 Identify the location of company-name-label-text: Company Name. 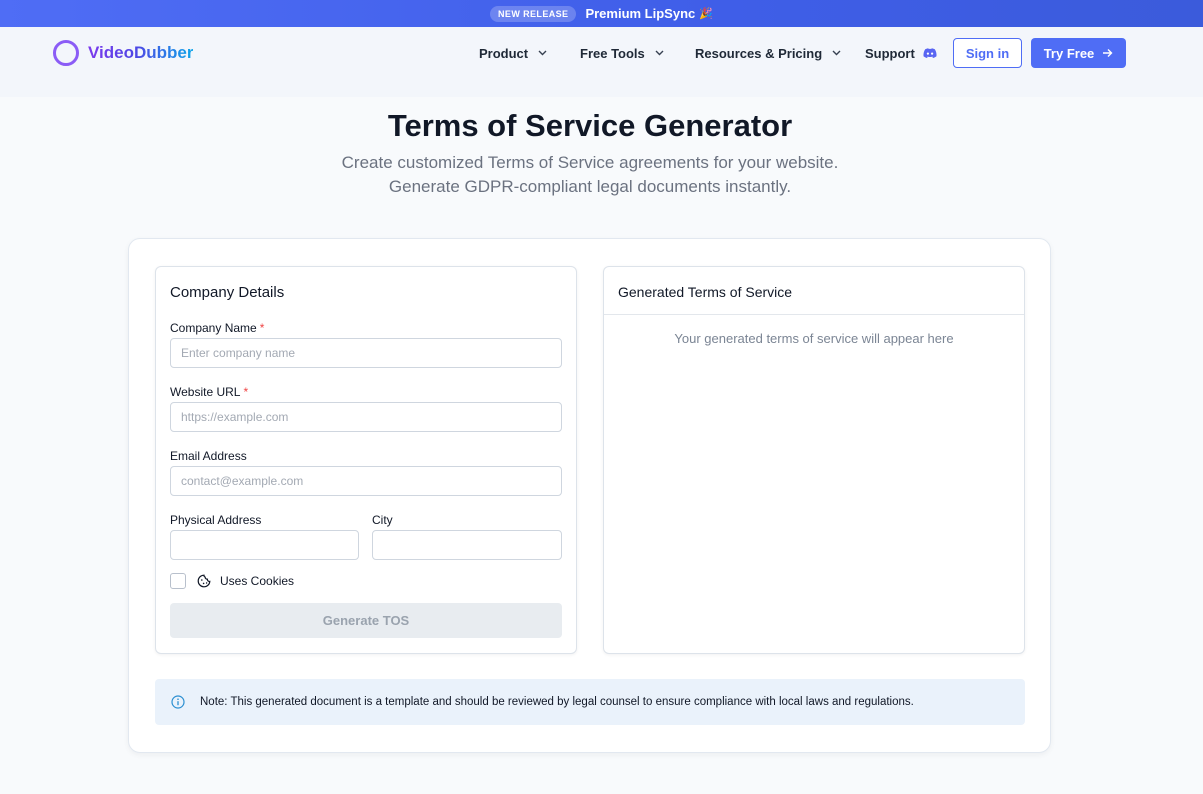
(213, 328).